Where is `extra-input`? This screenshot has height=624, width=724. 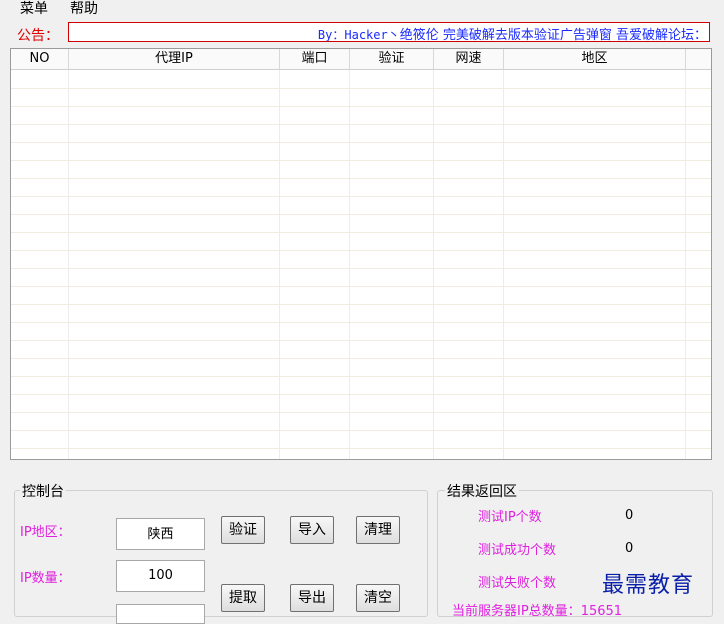
extra-input is located at coordinates (160, 614).